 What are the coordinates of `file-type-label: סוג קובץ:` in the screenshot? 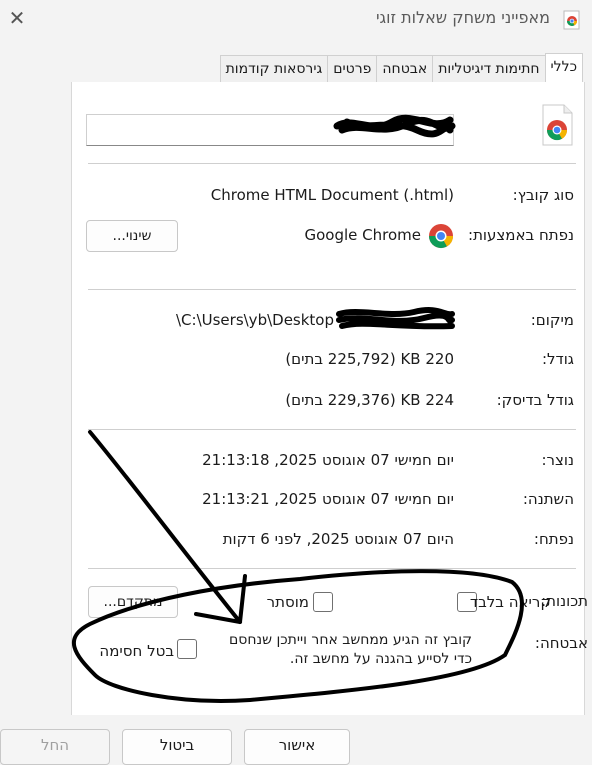 It's located at (543, 195).